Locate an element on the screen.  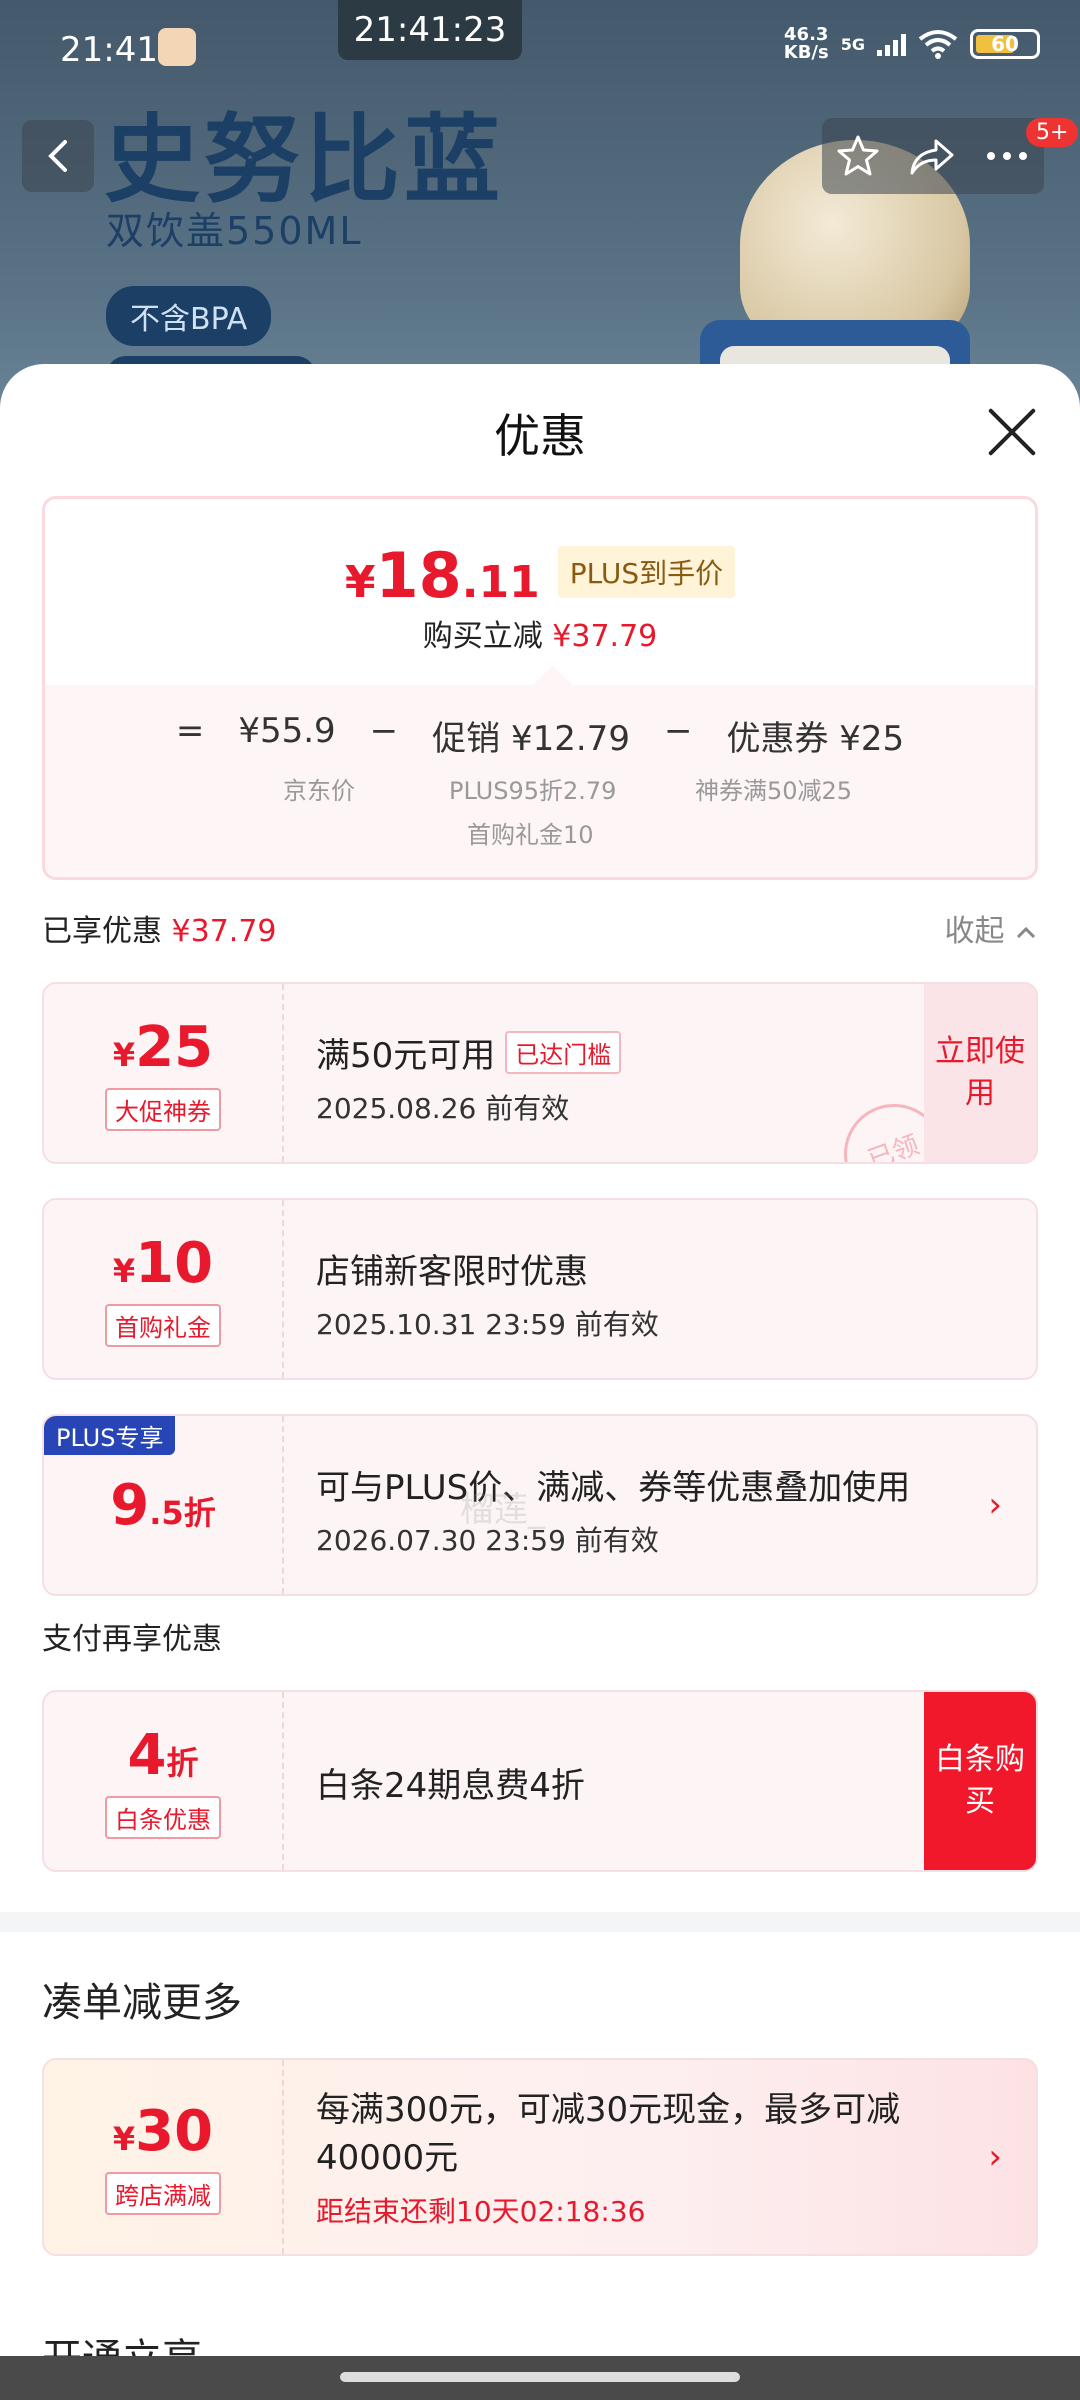
cart-count-badge: 5+ is located at coordinates (1052, 132).